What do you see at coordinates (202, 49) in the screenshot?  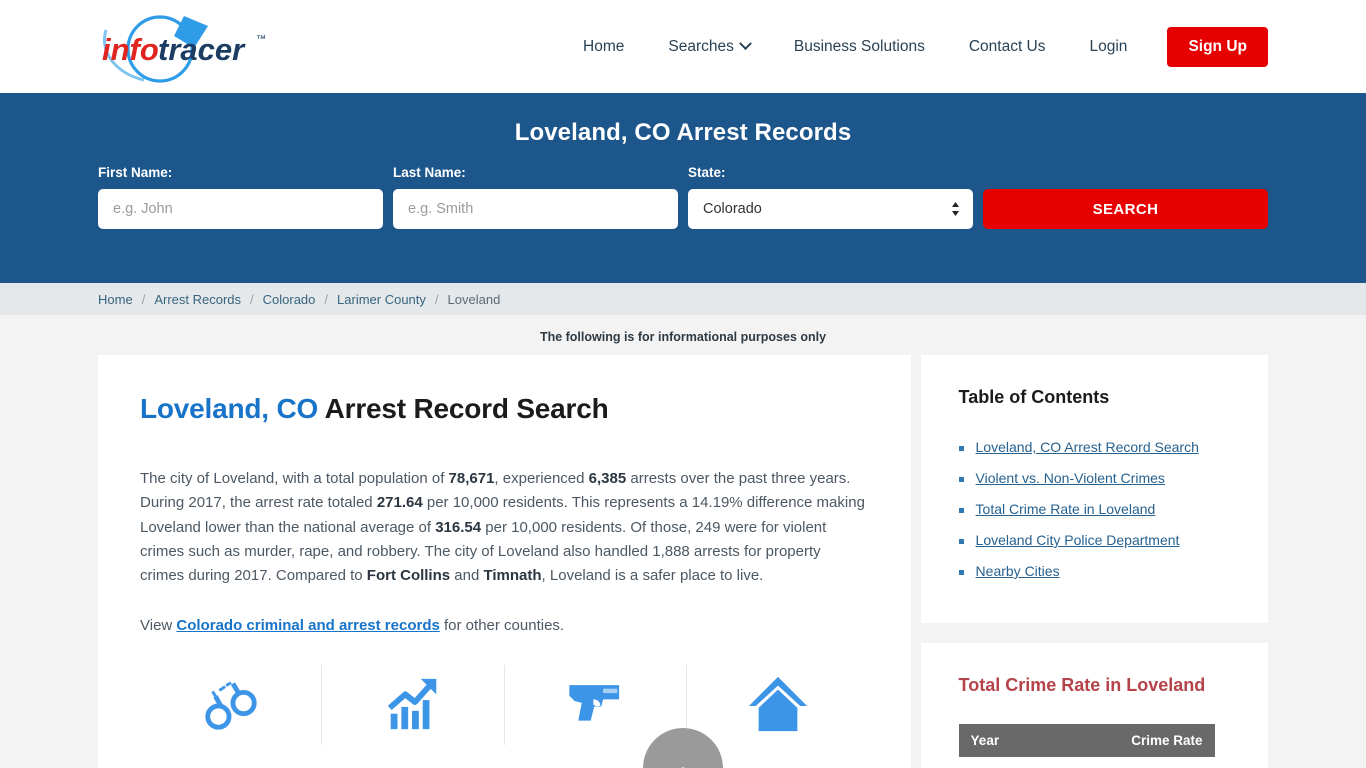 I see `svg-text: tracer` at bounding box center [202, 49].